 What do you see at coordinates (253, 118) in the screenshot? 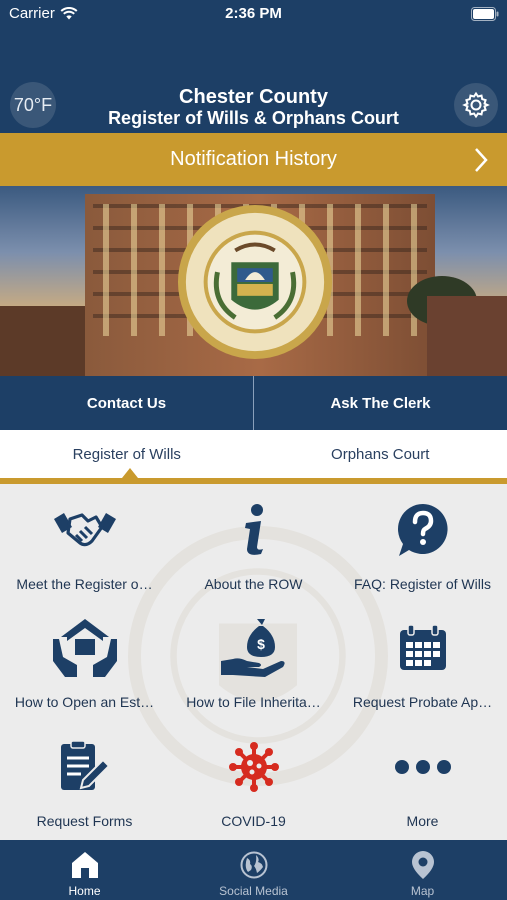
I see `title-line2: Register of Wills & Orphans Court` at bounding box center [253, 118].